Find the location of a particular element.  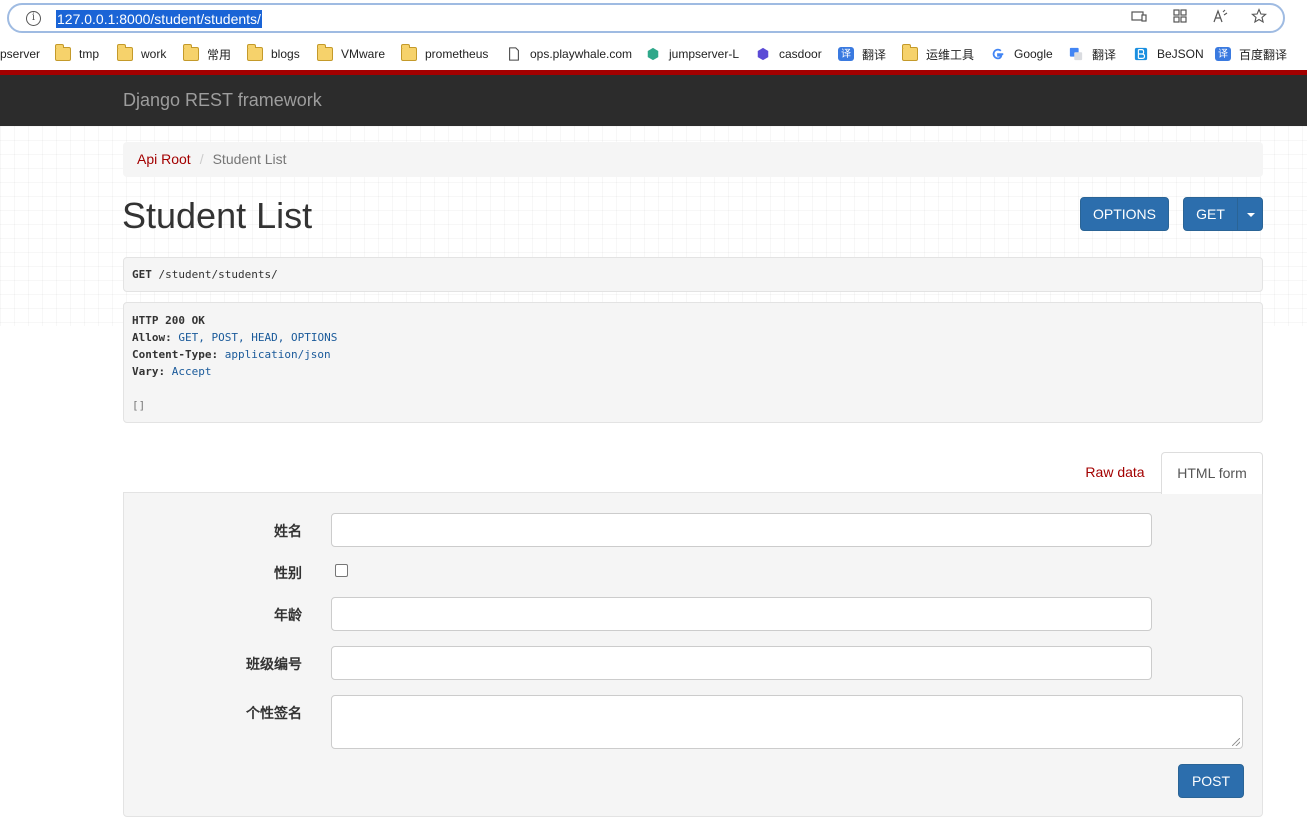

casdoor-icon is located at coordinates (763, 54).